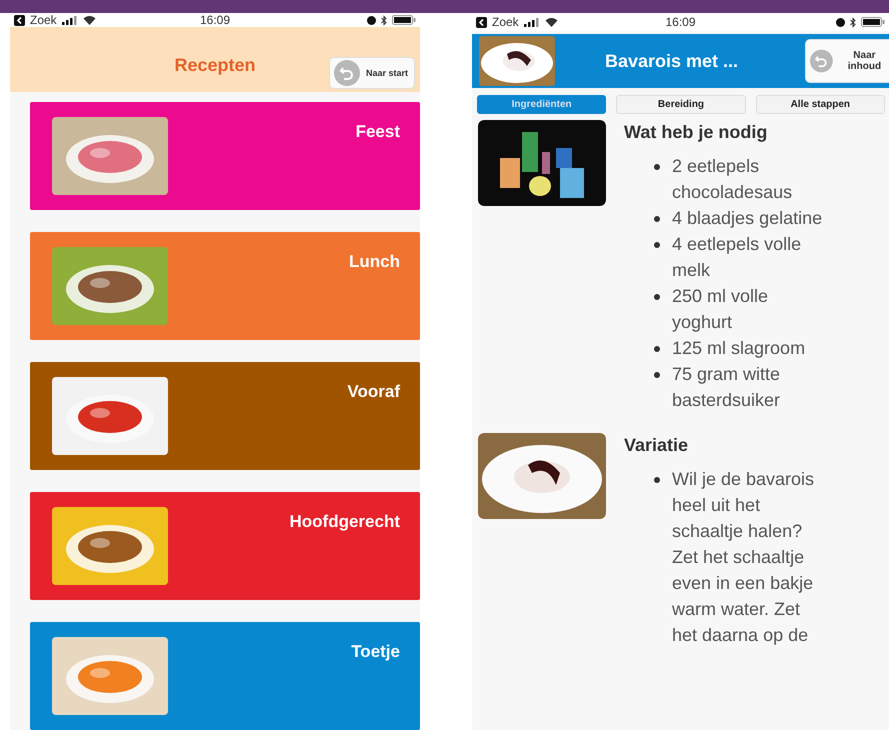 This screenshot has height=730, width=889. Describe the element at coordinates (727, 387) in the screenshot. I see `list-item: 75 gram witte basterdsuiker` at that location.